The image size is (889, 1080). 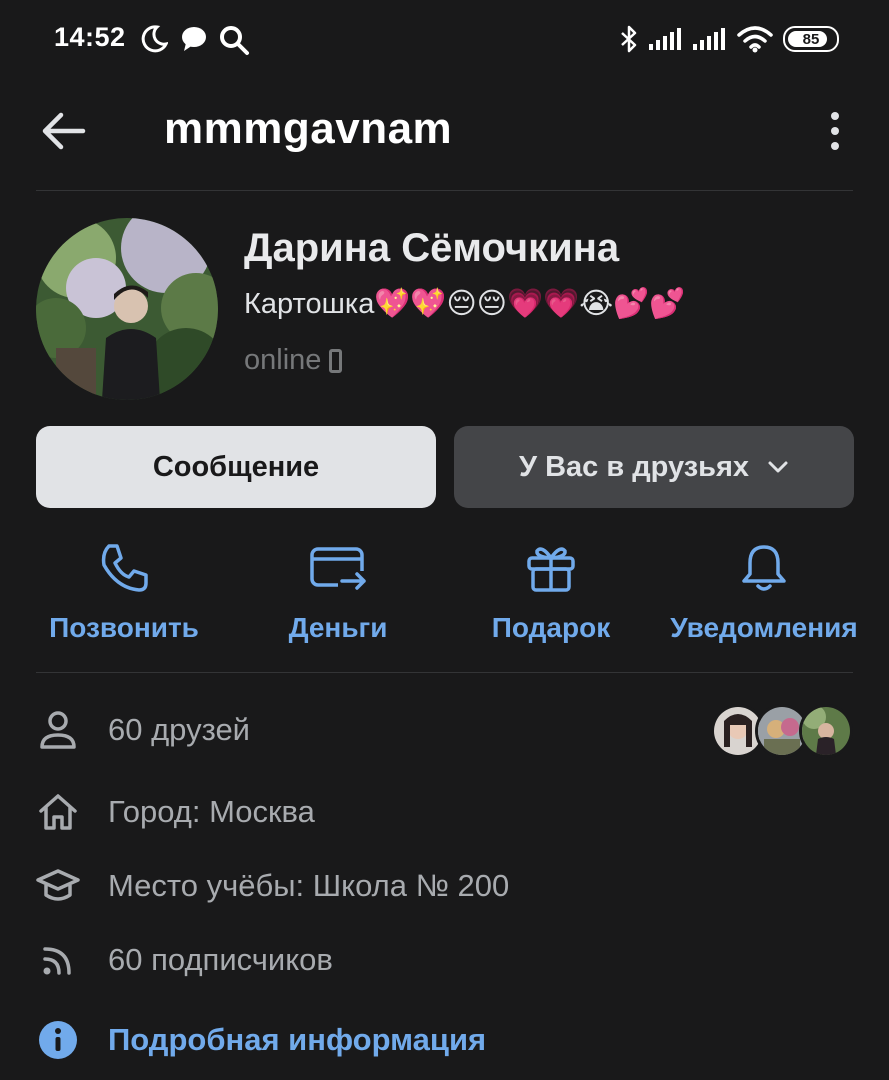 I want to click on message-button-label: Сообщение, so click(x=236, y=466).